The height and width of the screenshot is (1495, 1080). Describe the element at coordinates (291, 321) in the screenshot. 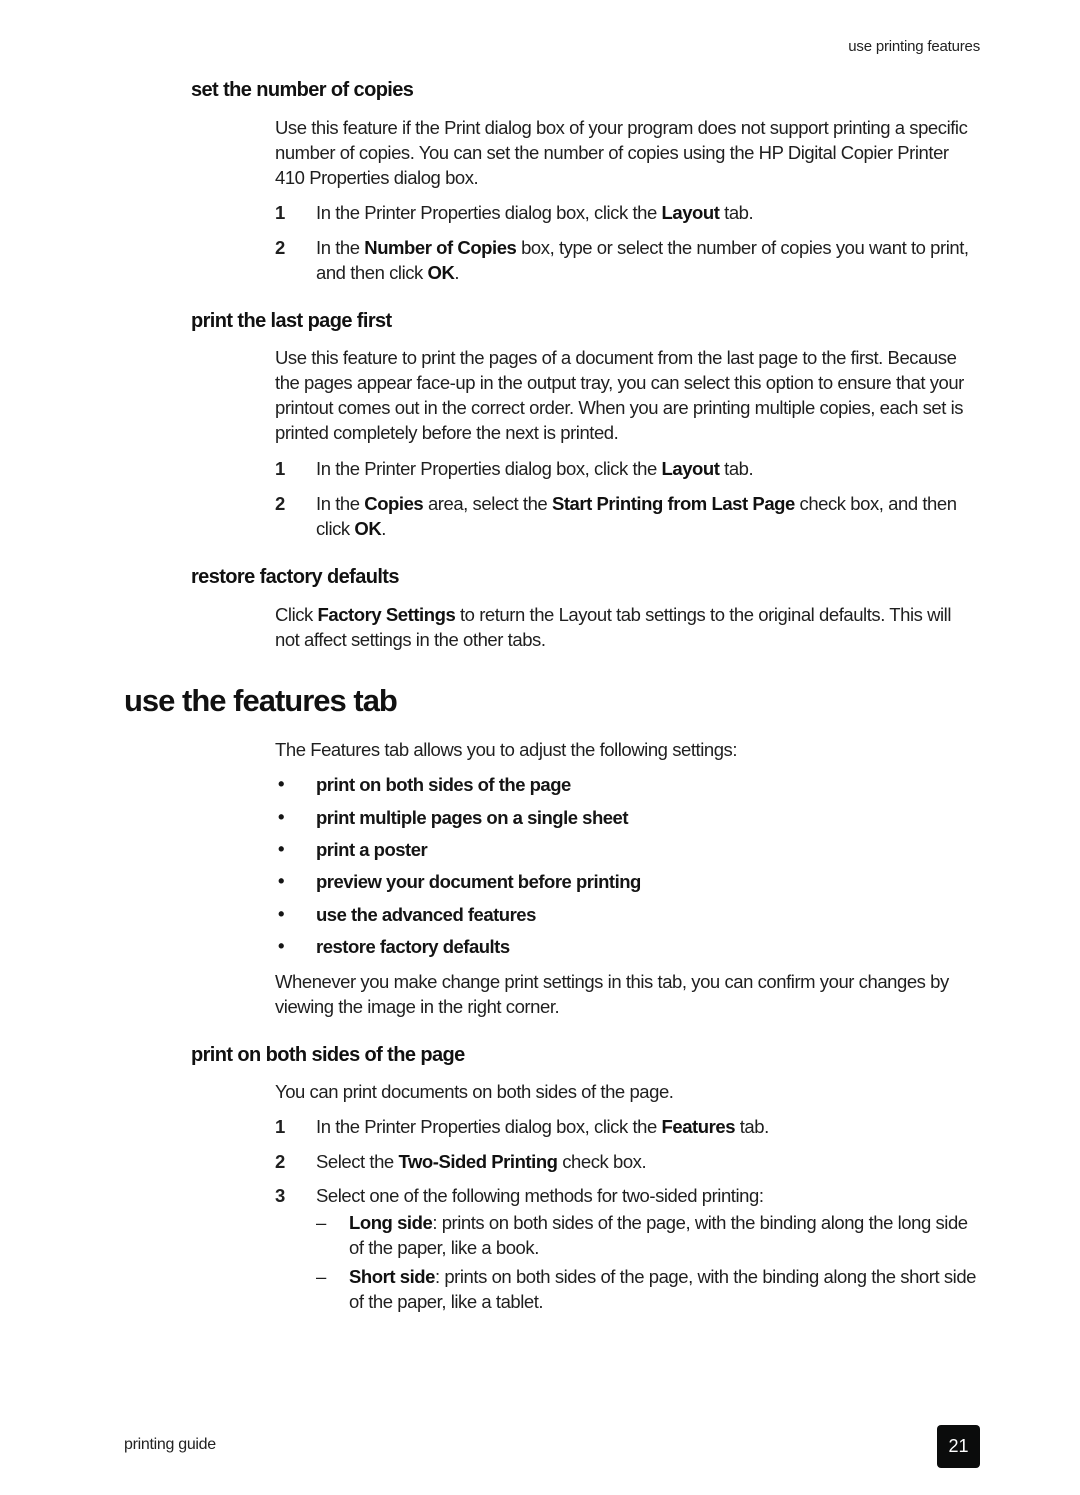

I see `section-heading-last-page: print the last page first` at that location.